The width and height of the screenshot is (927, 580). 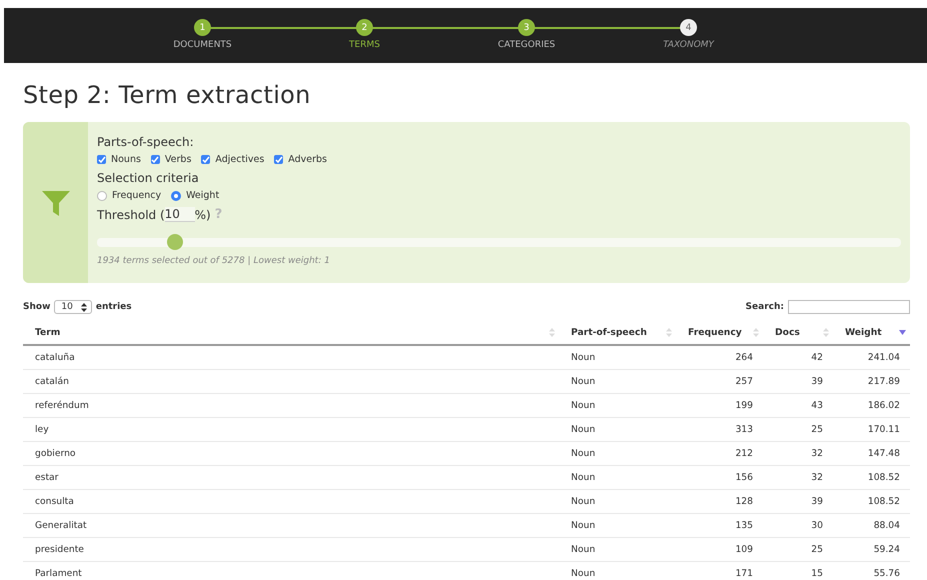 I want to click on table-cell: estar, so click(x=291, y=478).